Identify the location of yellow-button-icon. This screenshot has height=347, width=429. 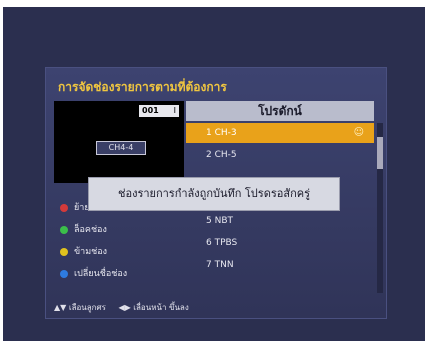
(64, 252).